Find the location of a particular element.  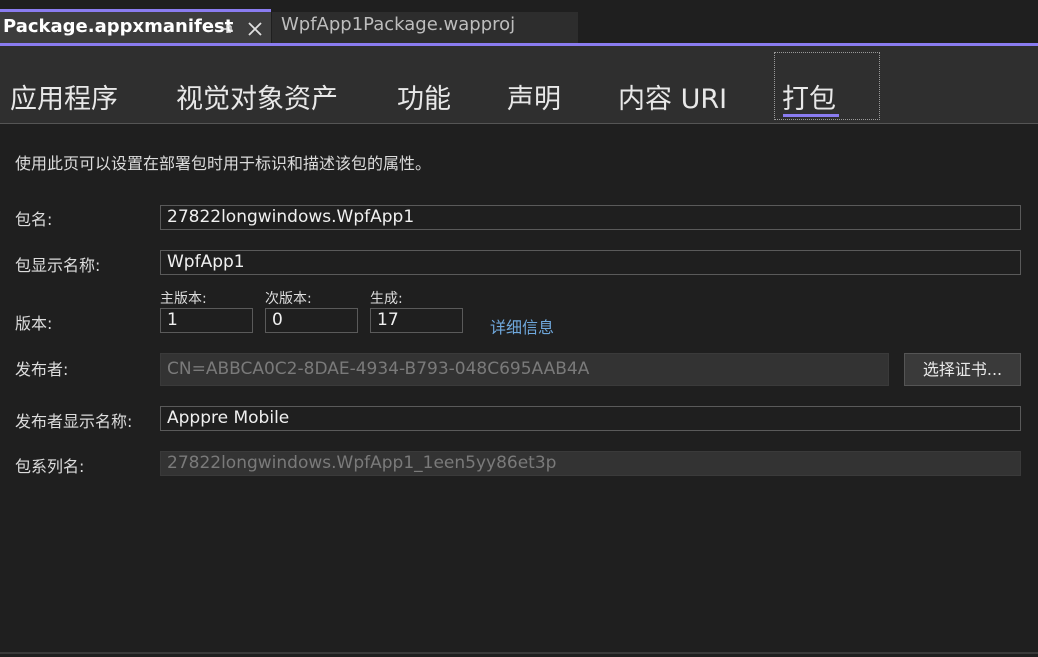

minor-version-label: 次版本: is located at coordinates (288, 299).